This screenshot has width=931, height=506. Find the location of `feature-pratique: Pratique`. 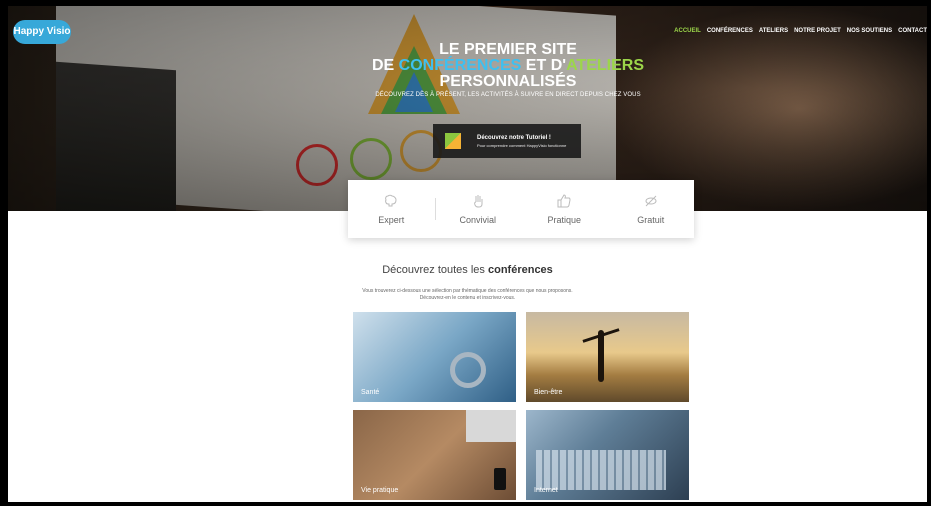

feature-pratique: Pratique is located at coordinates (564, 209).